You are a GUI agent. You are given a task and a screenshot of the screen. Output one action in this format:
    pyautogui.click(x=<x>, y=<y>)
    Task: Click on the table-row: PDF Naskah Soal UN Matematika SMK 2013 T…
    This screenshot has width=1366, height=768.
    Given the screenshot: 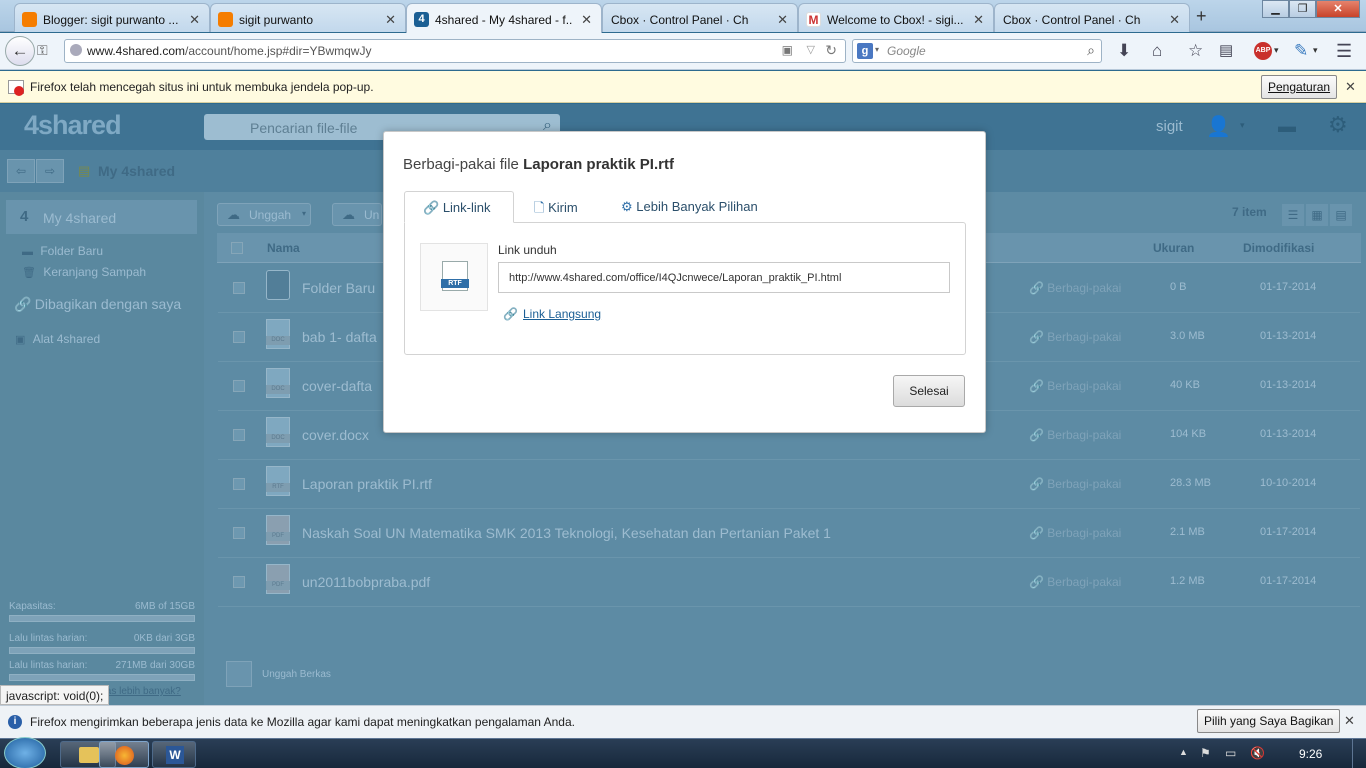 What is the action you would take?
    pyautogui.click(x=789, y=533)
    